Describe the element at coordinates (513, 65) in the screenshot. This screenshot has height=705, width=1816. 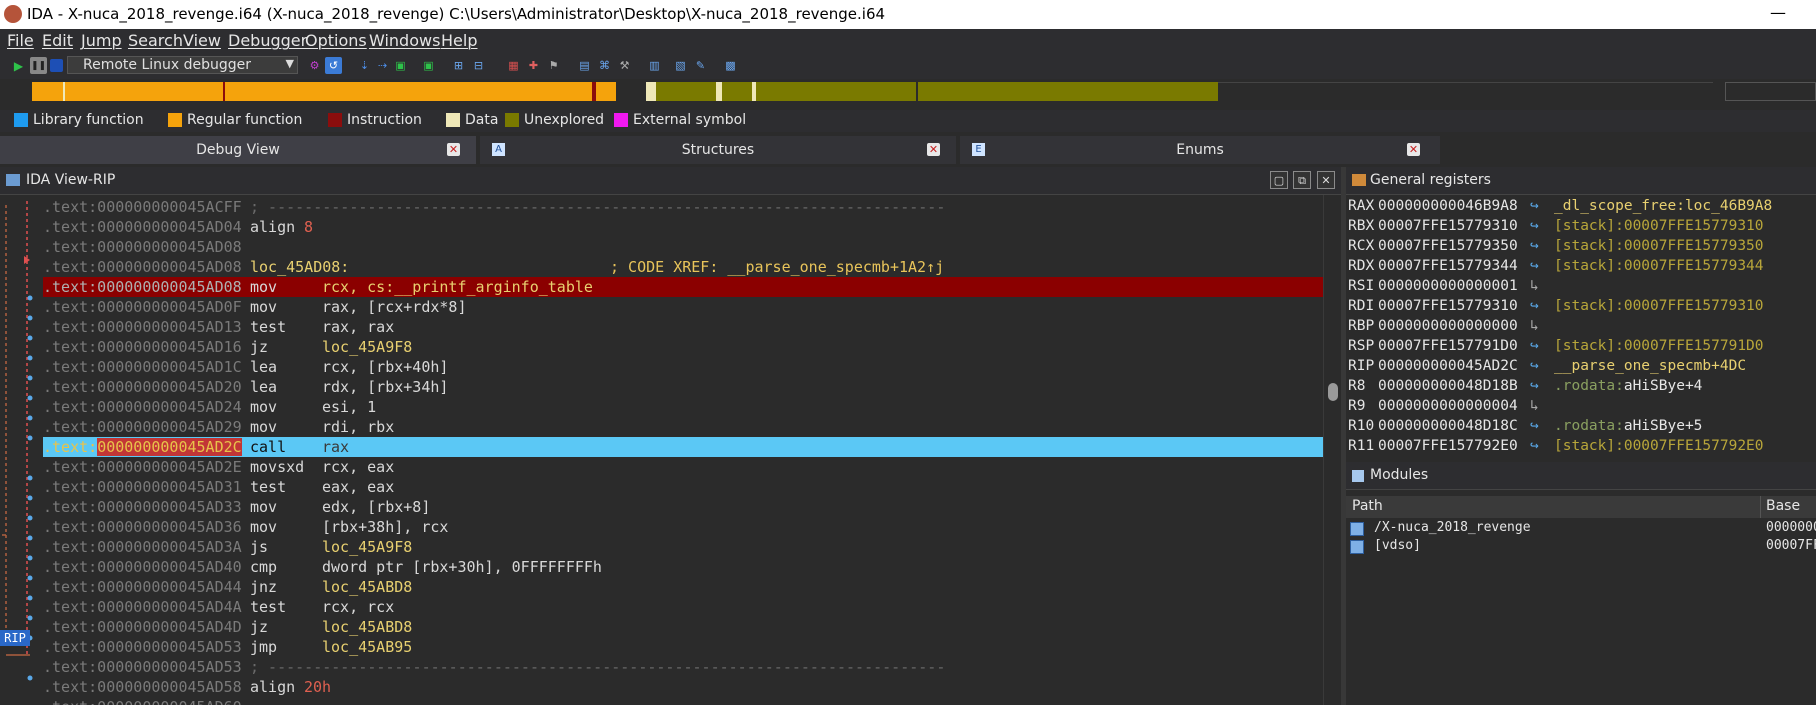
I see `memory-view-icon: ▦` at that location.